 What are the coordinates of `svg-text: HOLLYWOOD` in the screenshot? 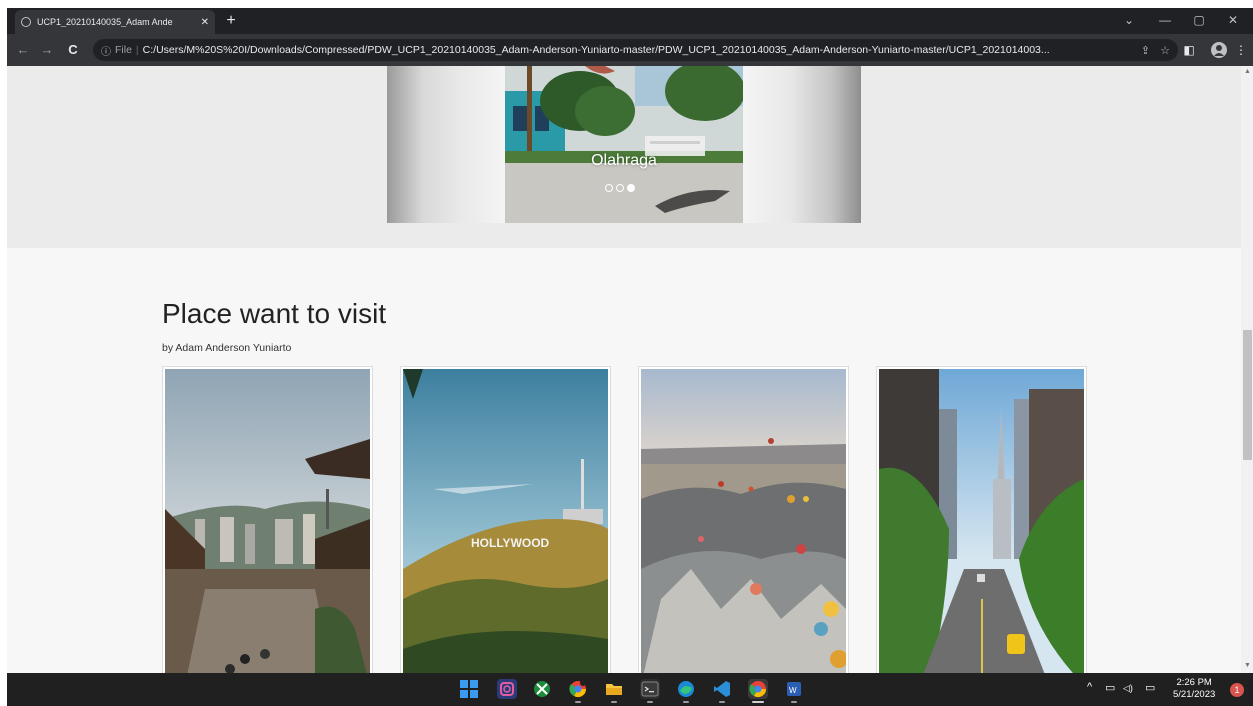 It's located at (510, 543).